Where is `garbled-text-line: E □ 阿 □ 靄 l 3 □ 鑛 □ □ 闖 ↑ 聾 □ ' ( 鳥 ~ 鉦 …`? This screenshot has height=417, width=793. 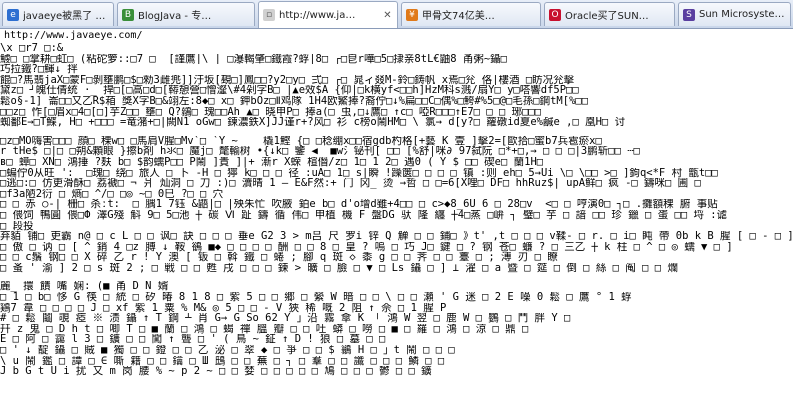 garbled-text-line: E □ 阿 □ 靄 l 3 □ 鑛 □ □ 闖 ↑ 聾 □ ' ( 鳥 ~ 鉦 … is located at coordinates (193, 340).